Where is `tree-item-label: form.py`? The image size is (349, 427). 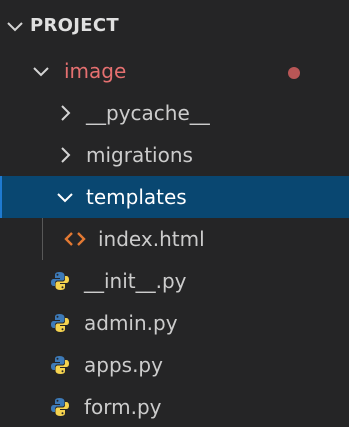
tree-item-label: form.py is located at coordinates (123, 407).